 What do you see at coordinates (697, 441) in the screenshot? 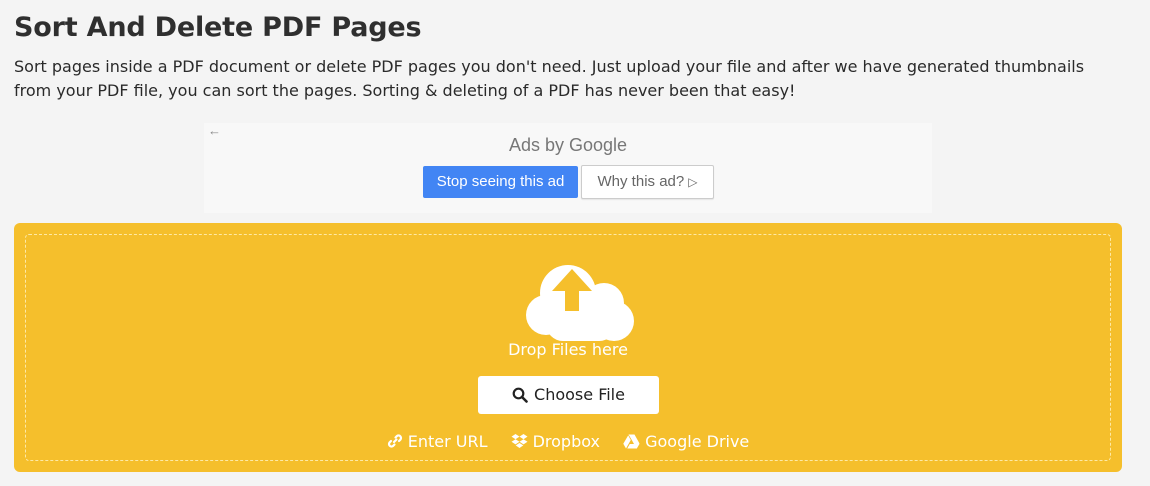
I see `google-drive-label: Google Drive` at bounding box center [697, 441].